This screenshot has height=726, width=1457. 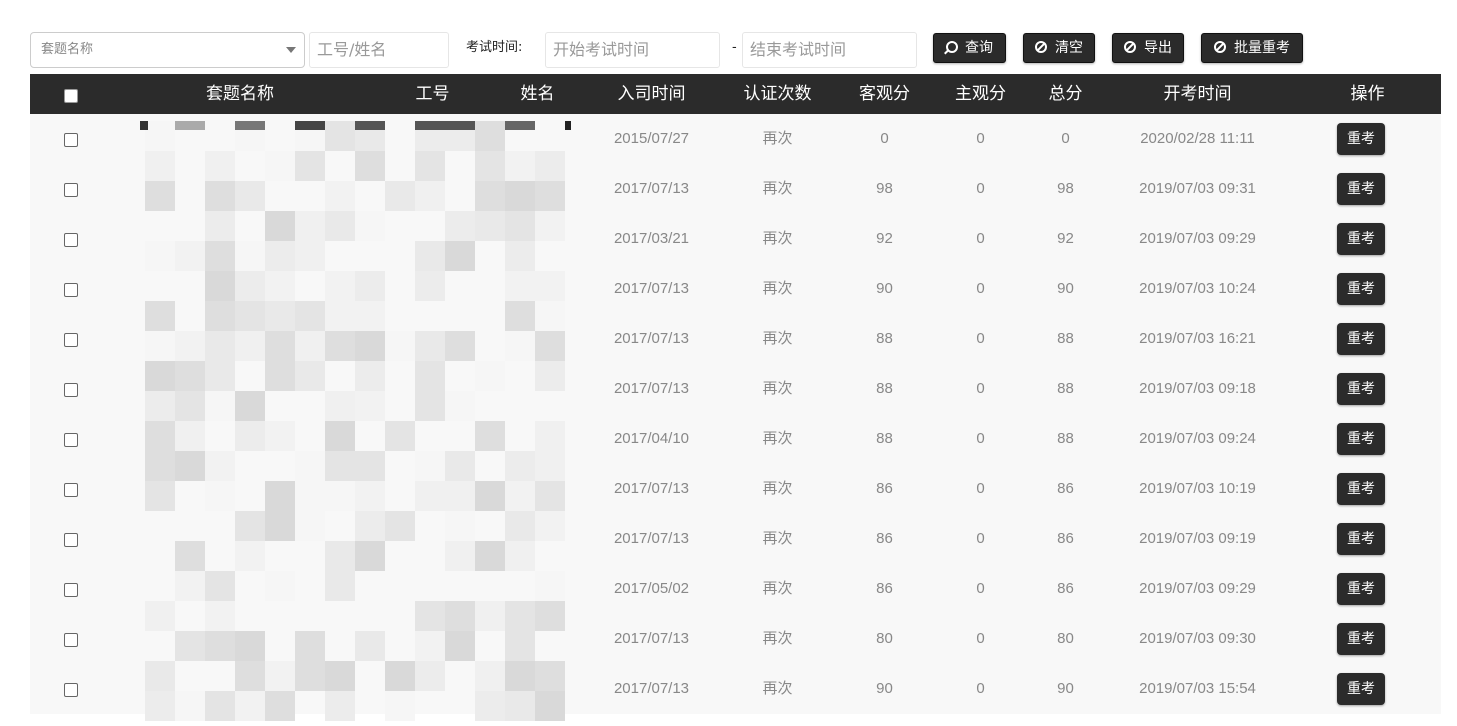 I want to click on batch-retest-button-label: 批量重考, so click(x=1262, y=48).